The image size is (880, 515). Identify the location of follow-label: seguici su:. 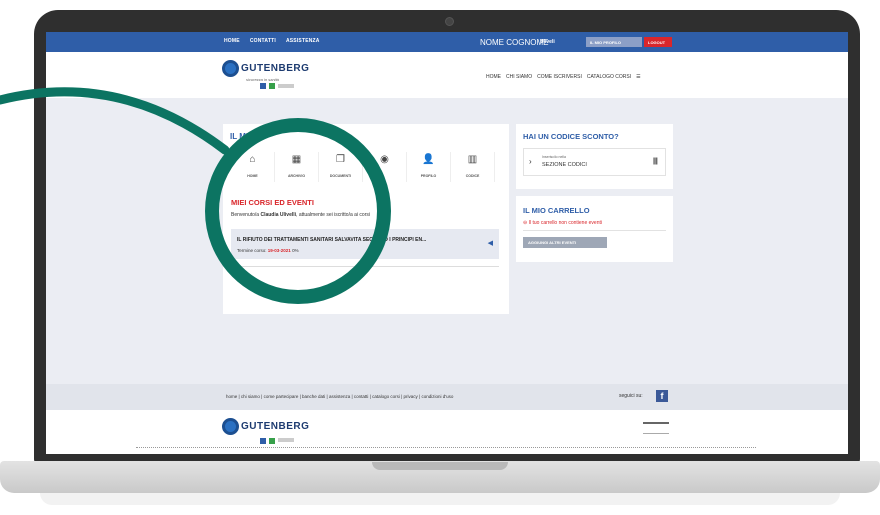
(631, 396).